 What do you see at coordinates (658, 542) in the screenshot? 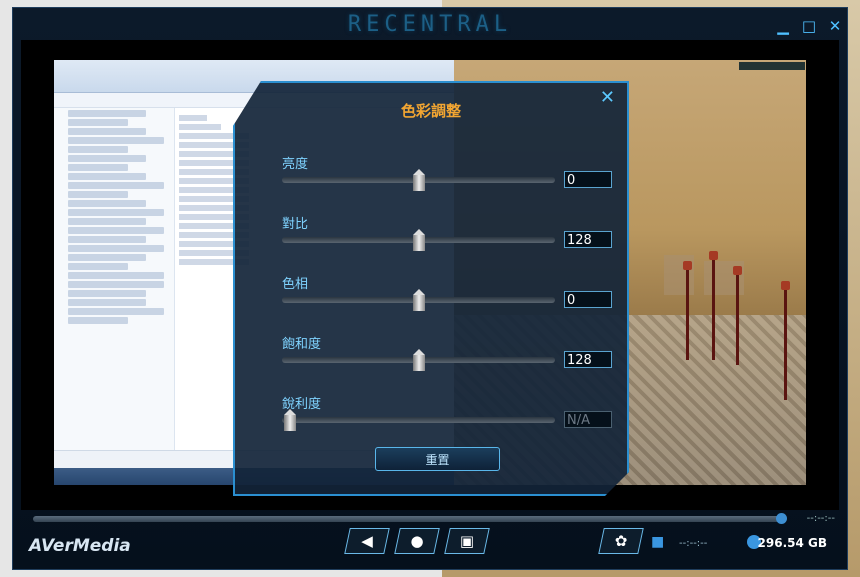
I see `record-camera-icon: ■` at bounding box center [658, 542].